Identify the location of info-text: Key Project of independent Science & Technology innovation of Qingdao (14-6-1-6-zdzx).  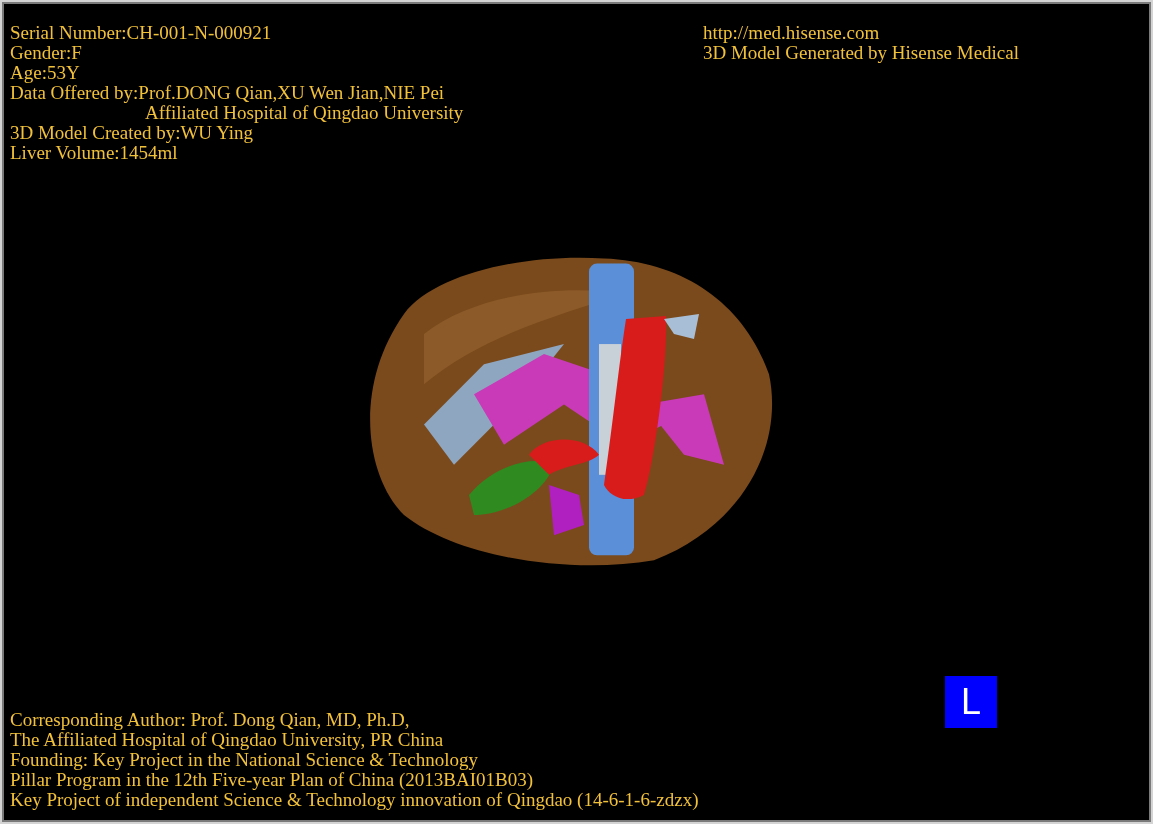
(354, 800).